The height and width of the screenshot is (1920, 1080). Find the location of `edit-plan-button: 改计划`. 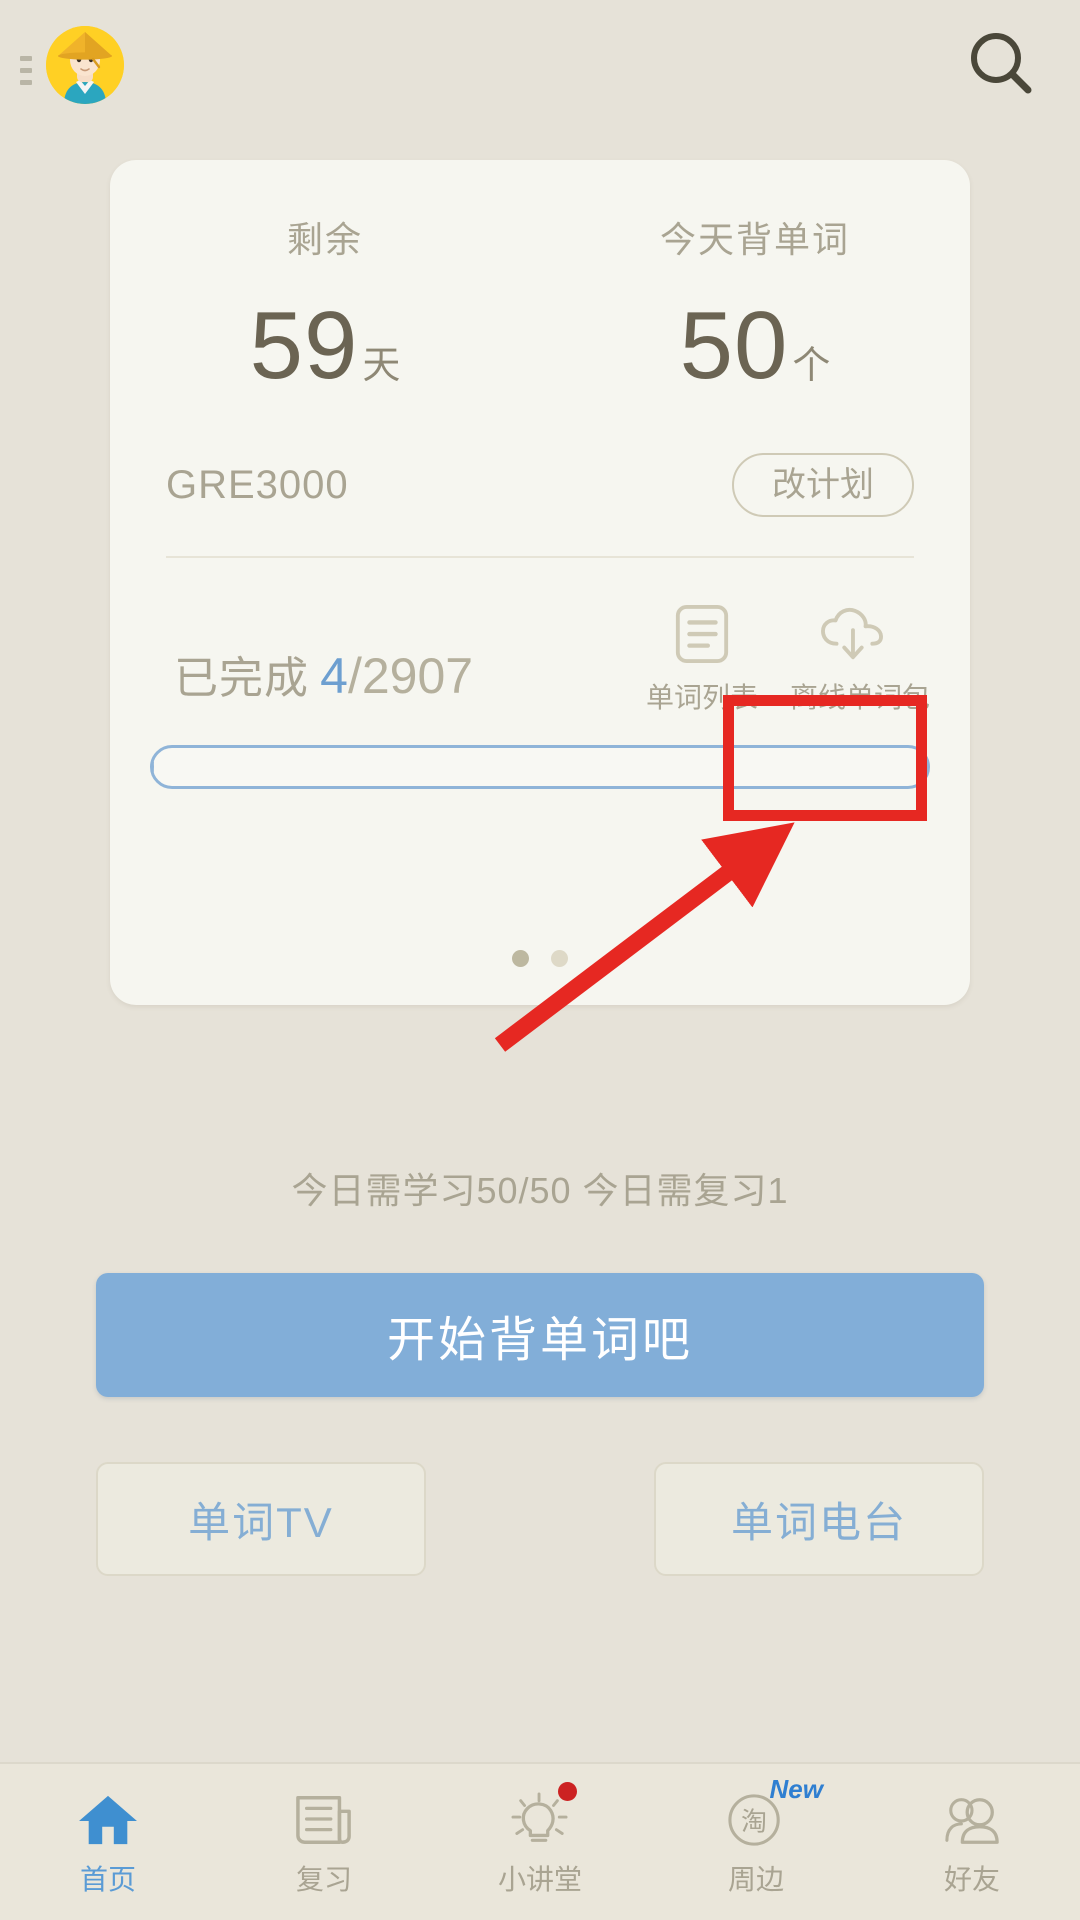

edit-plan-button: 改计划 is located at coordinates (823, 485).